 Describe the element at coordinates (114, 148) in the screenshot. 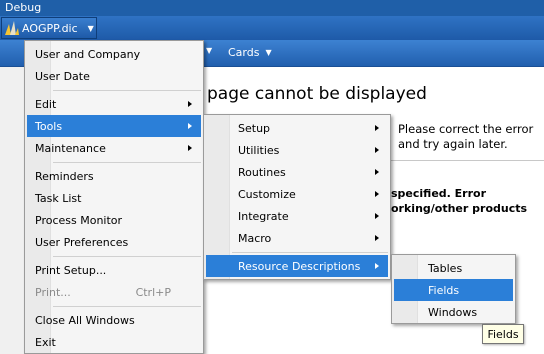

I see `menu-item-maintenance: Maintenance` at that location.